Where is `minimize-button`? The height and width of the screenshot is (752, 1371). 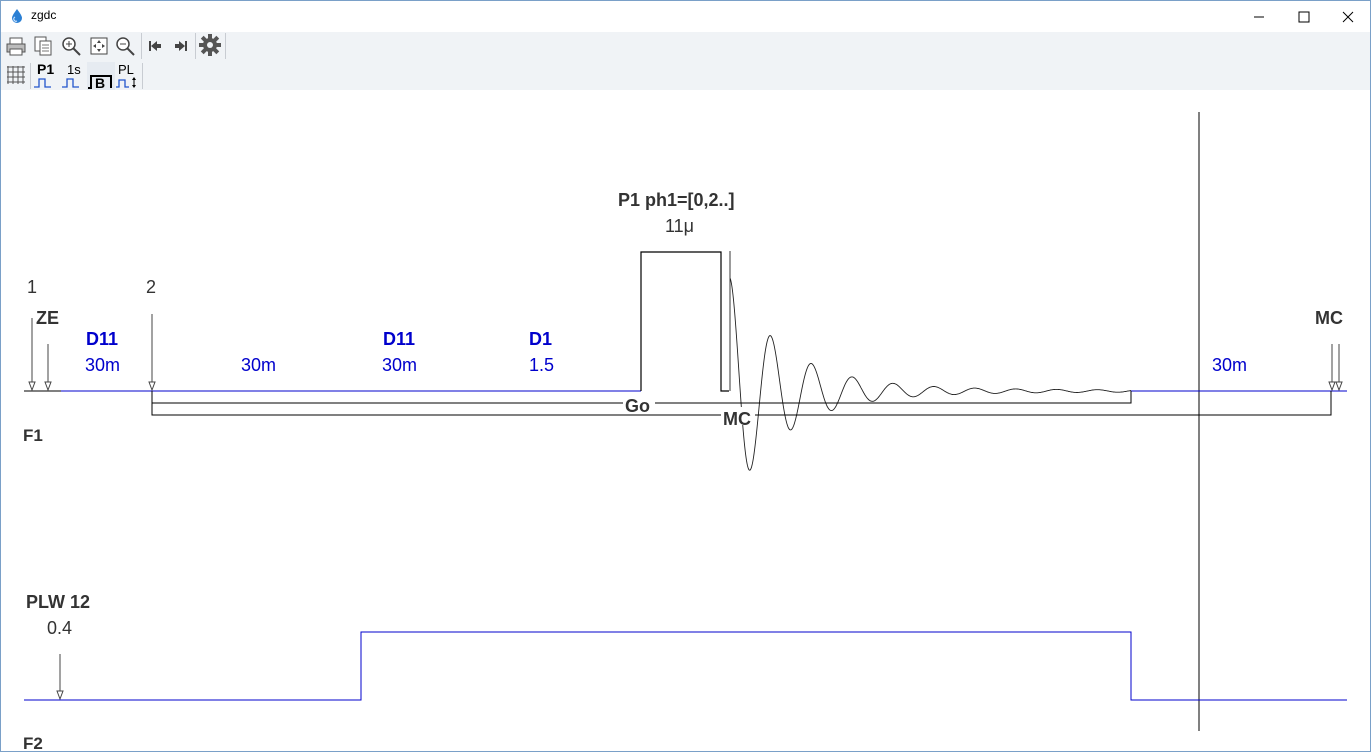
minimize-button is located at coordinates (1259, 16).